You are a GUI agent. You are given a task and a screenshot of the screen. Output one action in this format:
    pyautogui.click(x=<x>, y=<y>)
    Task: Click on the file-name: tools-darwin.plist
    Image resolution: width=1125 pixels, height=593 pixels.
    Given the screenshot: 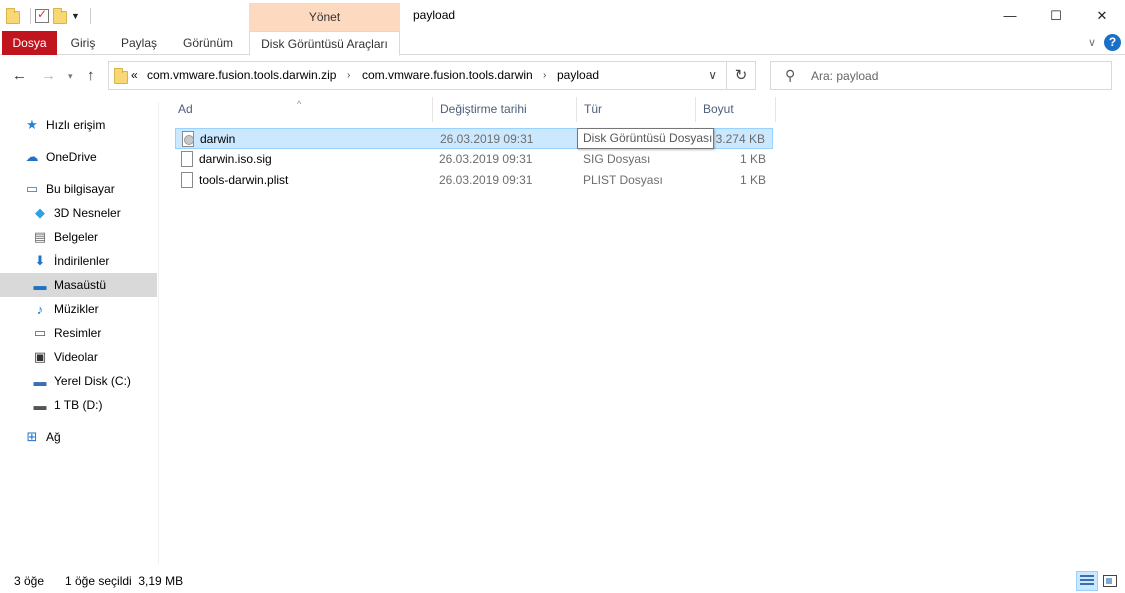 What is the action you would take?
    pyautogui.click(x=244, y=180)
    